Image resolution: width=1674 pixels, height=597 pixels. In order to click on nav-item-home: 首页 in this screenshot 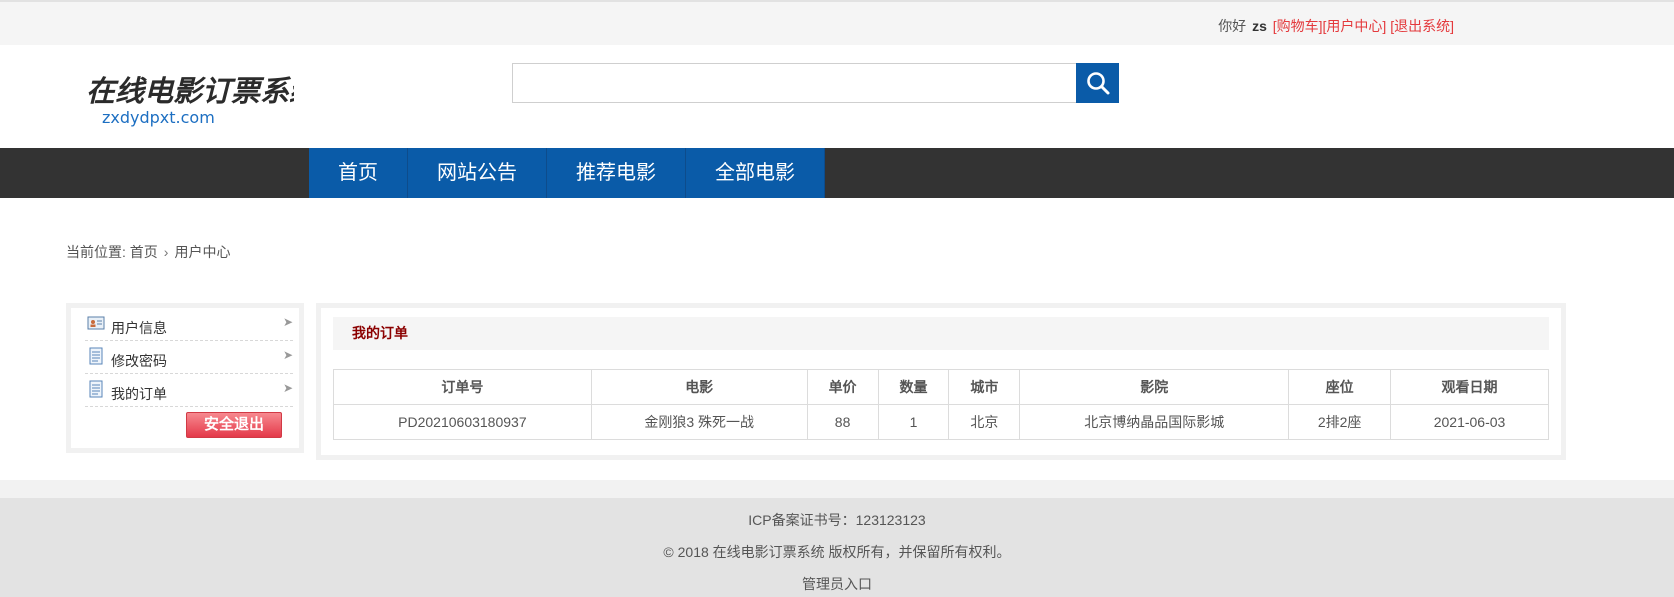, I will do `click(358, 173)`.